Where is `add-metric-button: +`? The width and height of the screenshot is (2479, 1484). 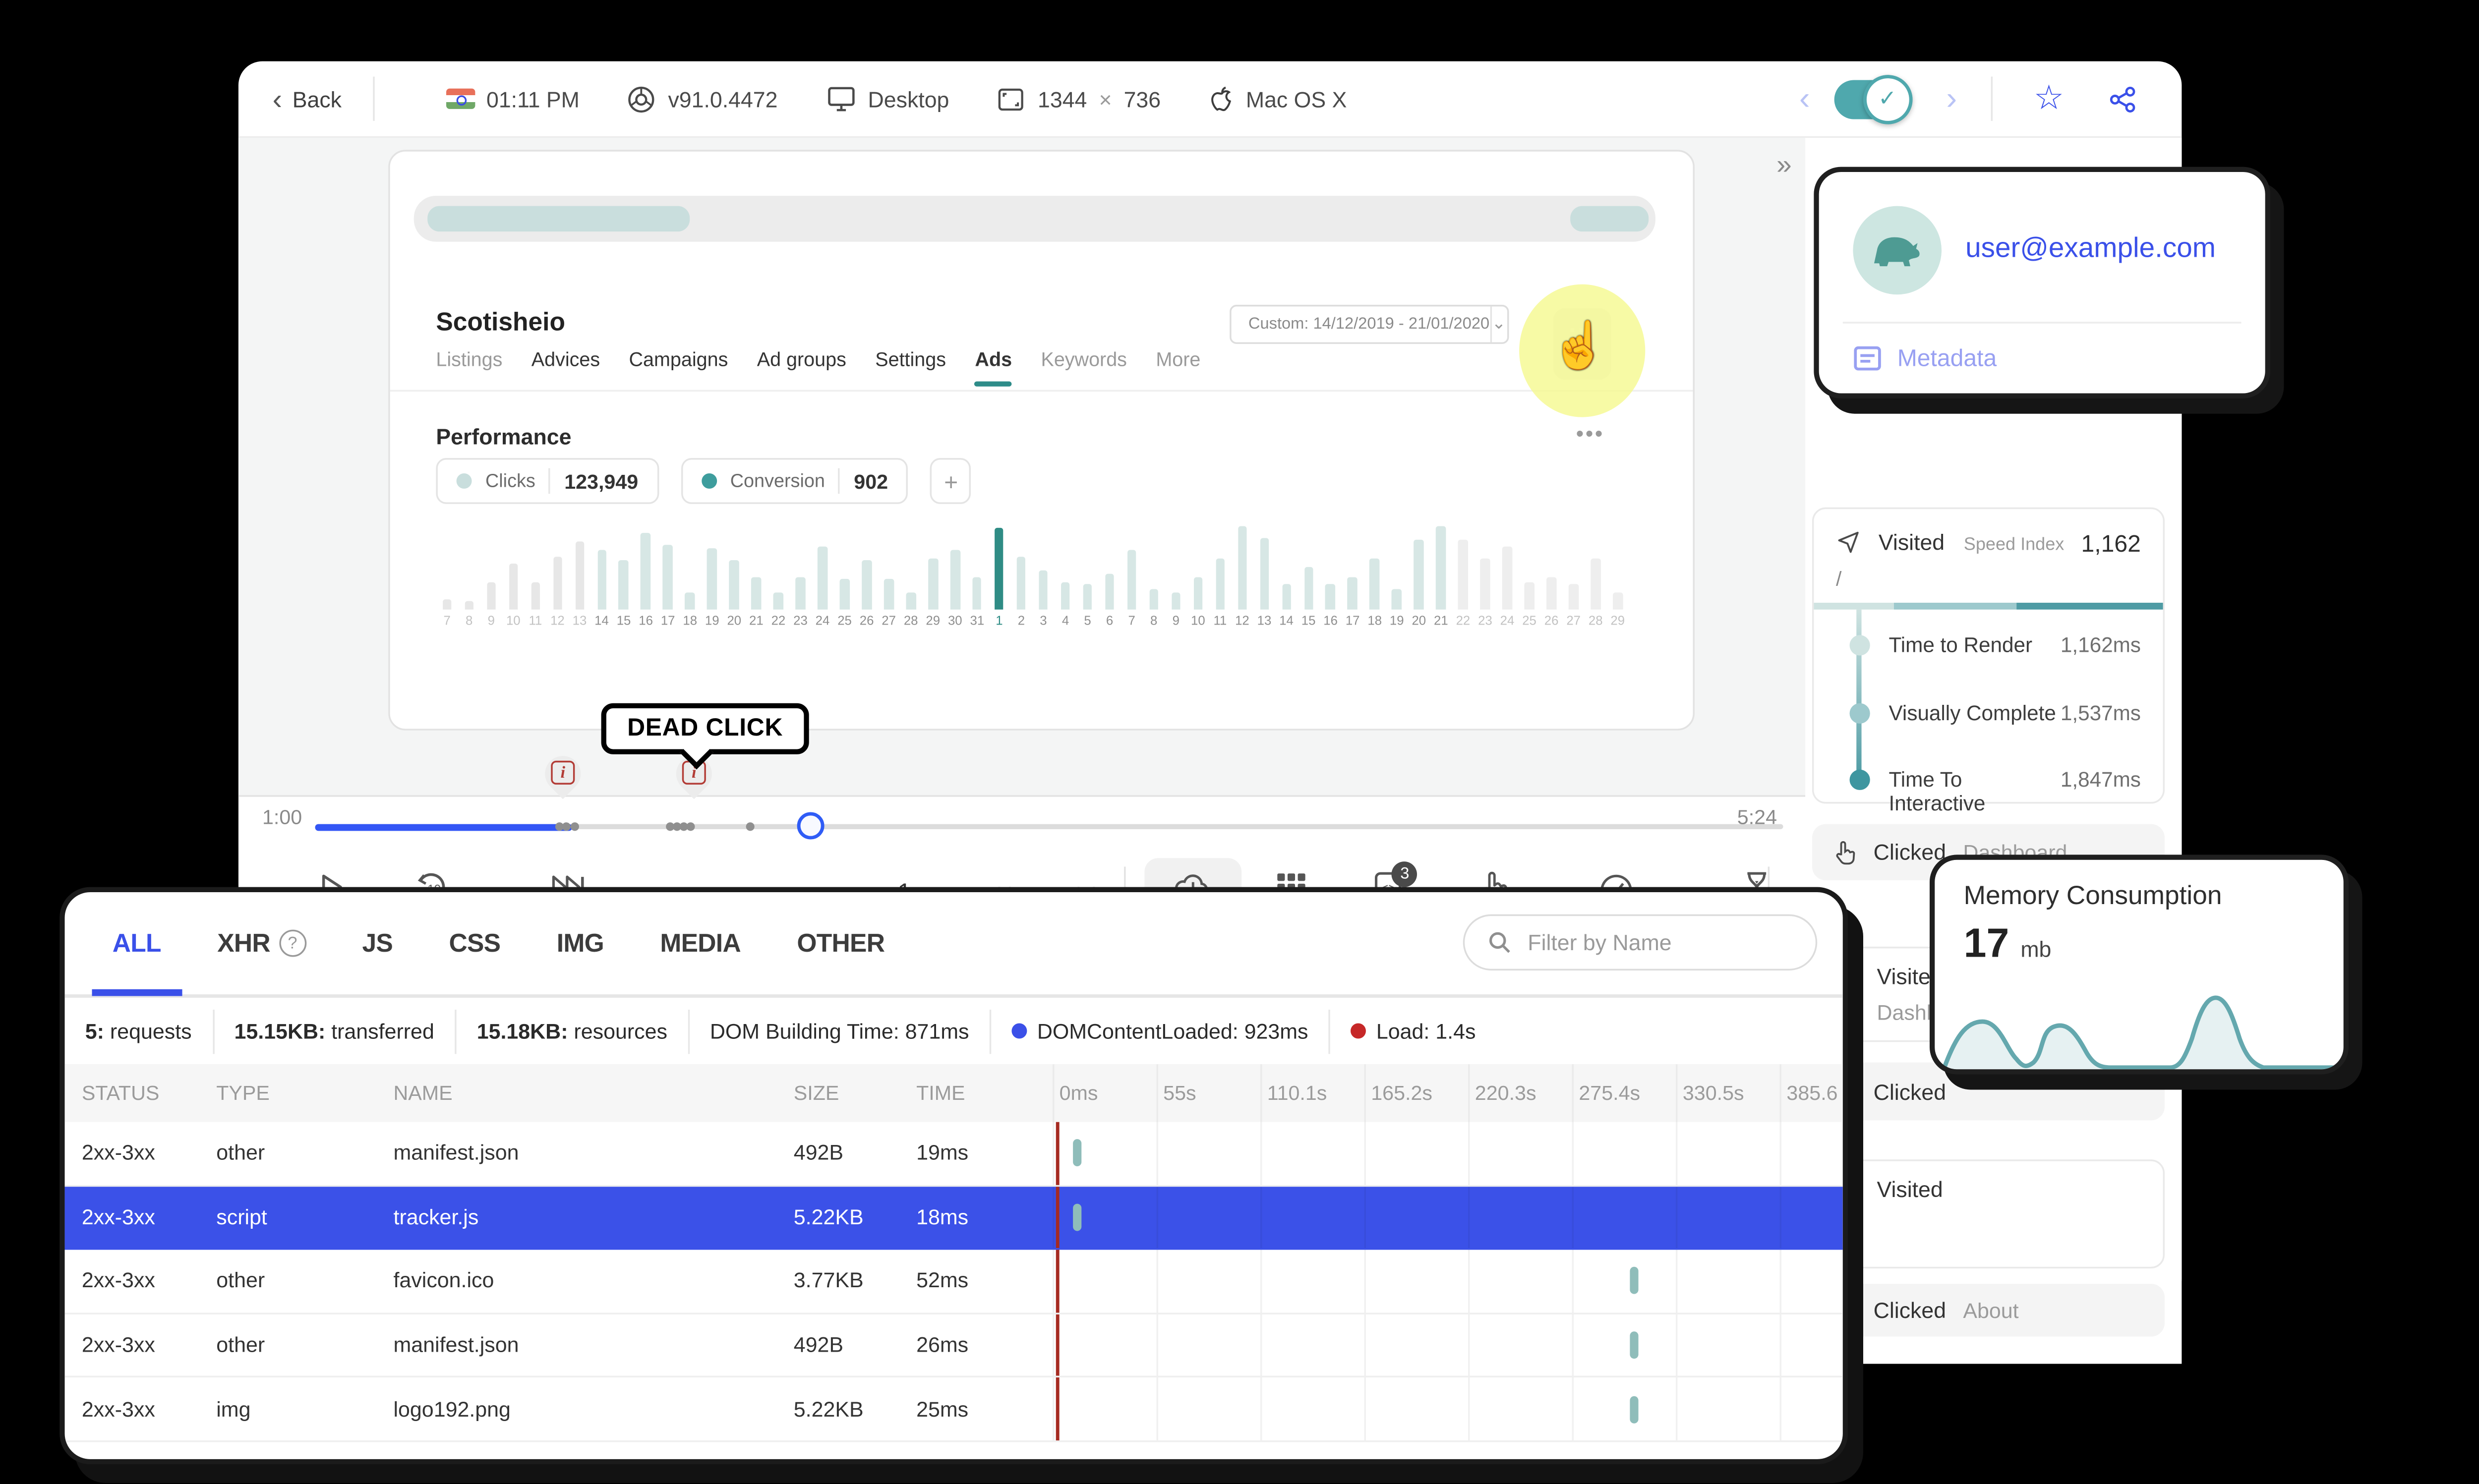 add-metric-button: + is located at coordinates (951, 481).